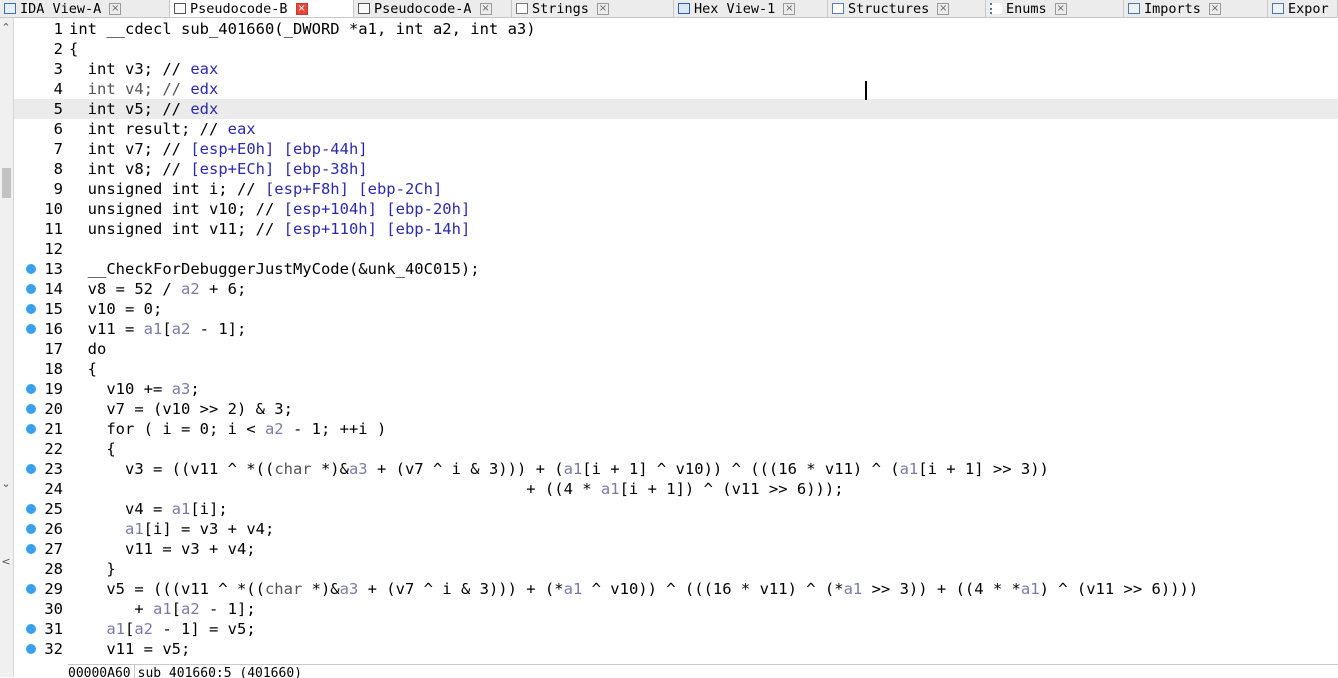 Image resolution: width=1338 pixels, height=678 pixels. I want to click on line-gutter: 20, so click(39, 409).